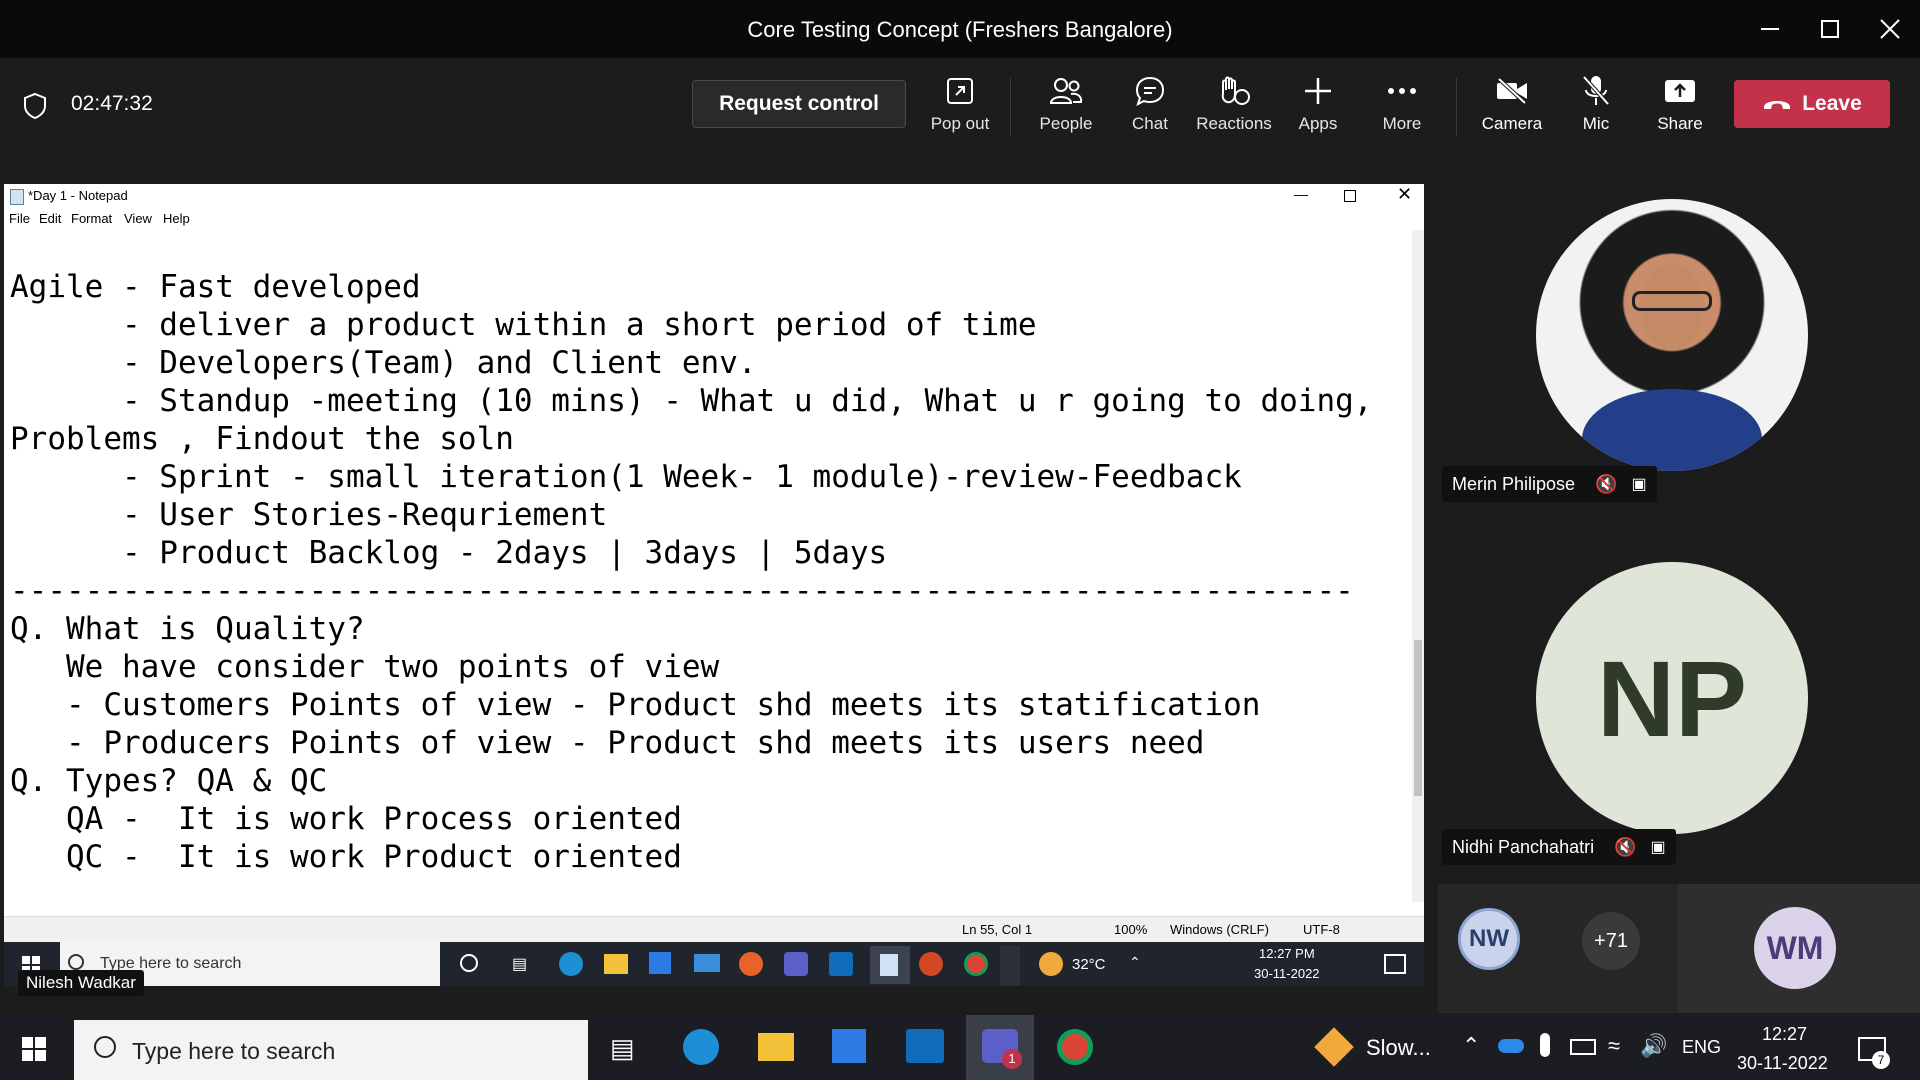 This screenshot has width=1920, height=1080. Describe the element at coordinates (1799, 948) in the screenshot. I see `participant-tile: WM` at that location.